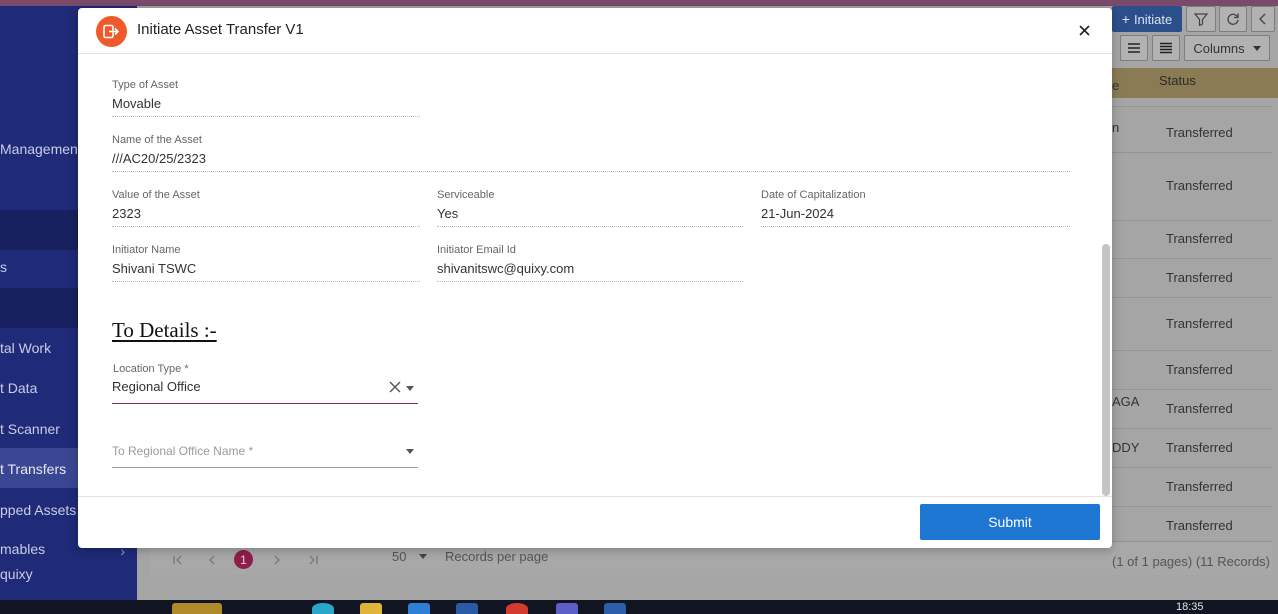 The width and height of the screenshot is (1278, 614). Describe the element at coordinates (25, 348) in the screenshot. I see `sidebar-item-capital-work: tal Work` at that location.